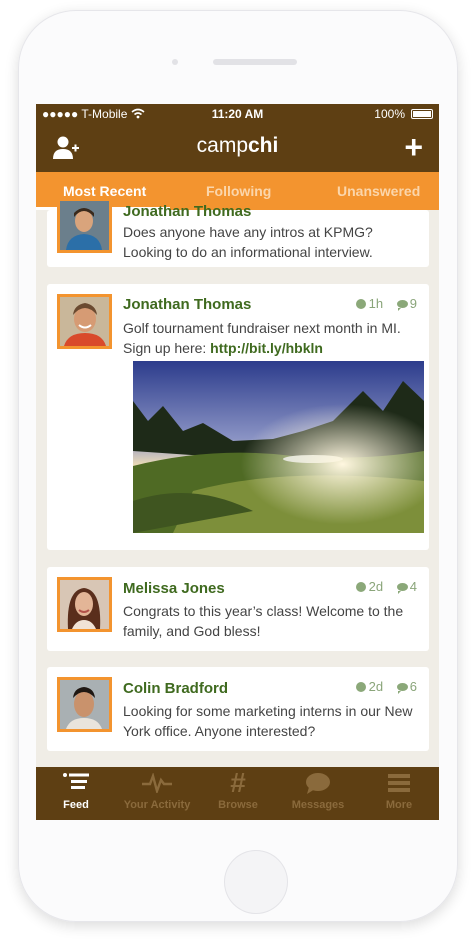 The image size is (476, 948). What do you see at coordinates (157, 783) in the screenshot?
I see `activity-icon` at bounding box center [157, 783].